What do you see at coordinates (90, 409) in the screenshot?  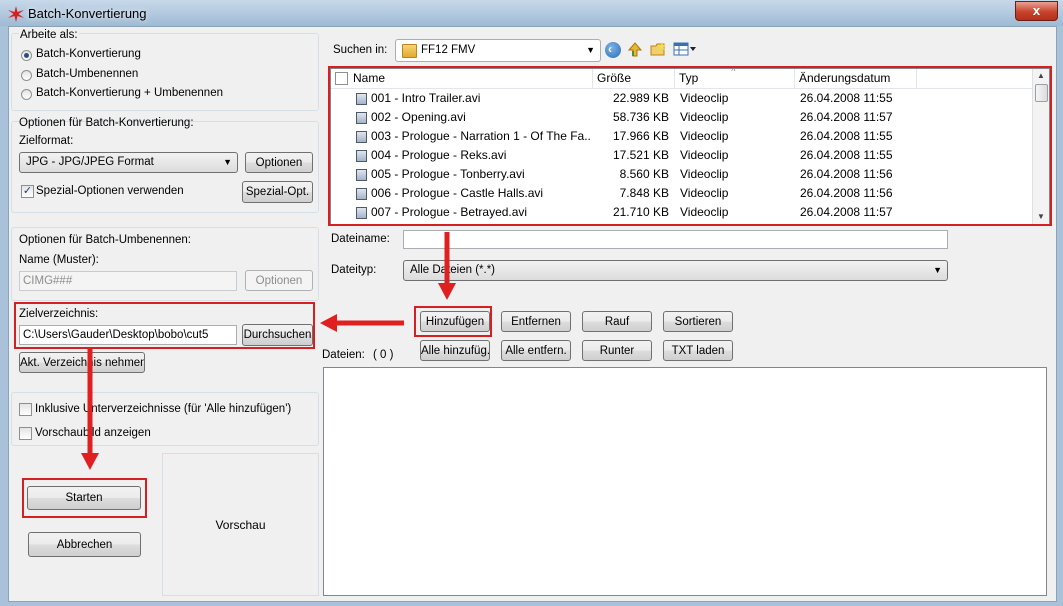 I see `arrow-down-to-start` at bounding box center [90, 409].